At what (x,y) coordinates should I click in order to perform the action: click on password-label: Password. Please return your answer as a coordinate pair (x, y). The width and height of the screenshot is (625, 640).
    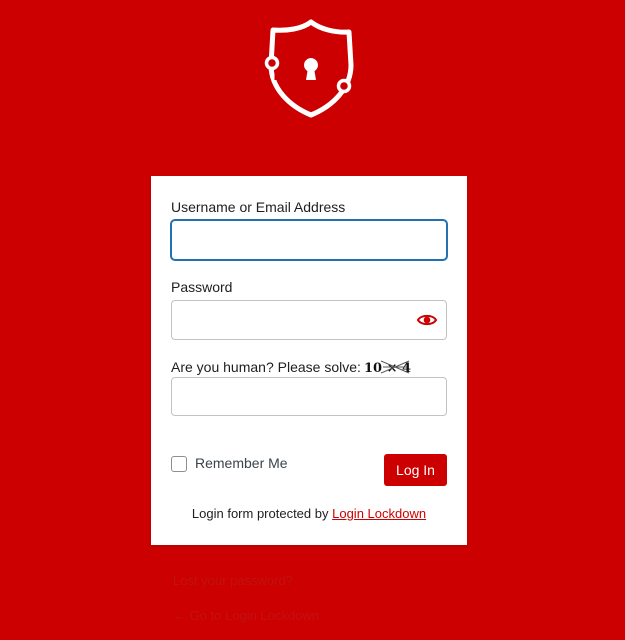
    Looking at the image, I should click on (202, 287).